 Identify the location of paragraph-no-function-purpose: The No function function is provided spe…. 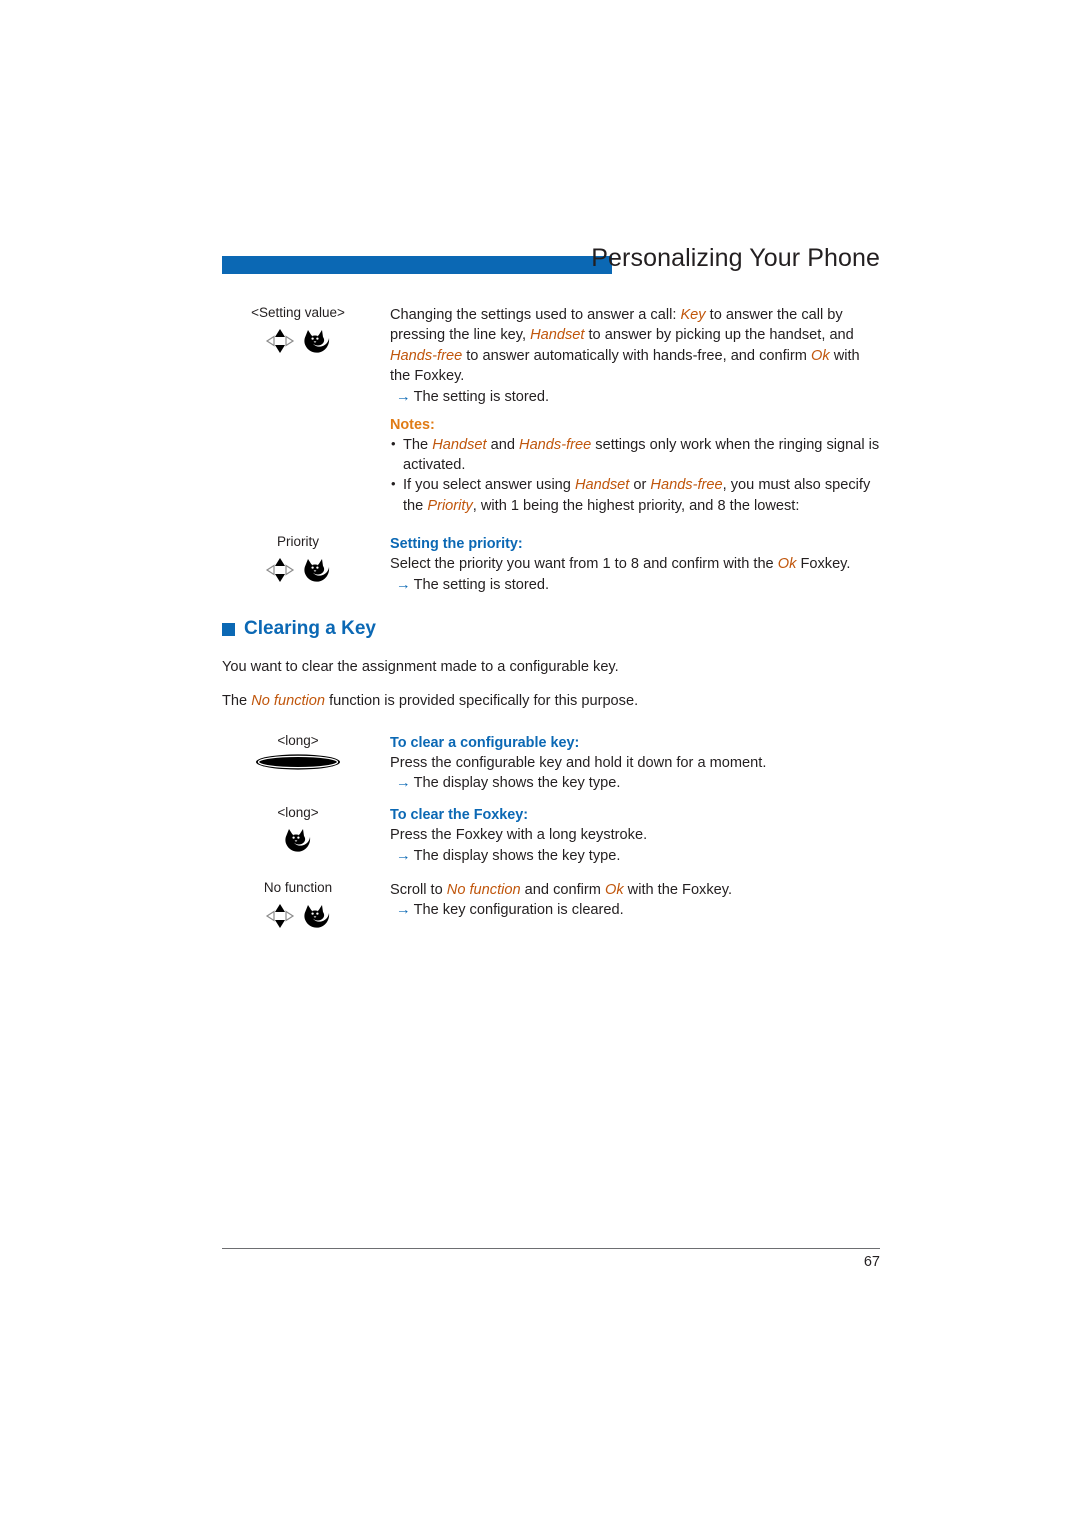
(552, 701).